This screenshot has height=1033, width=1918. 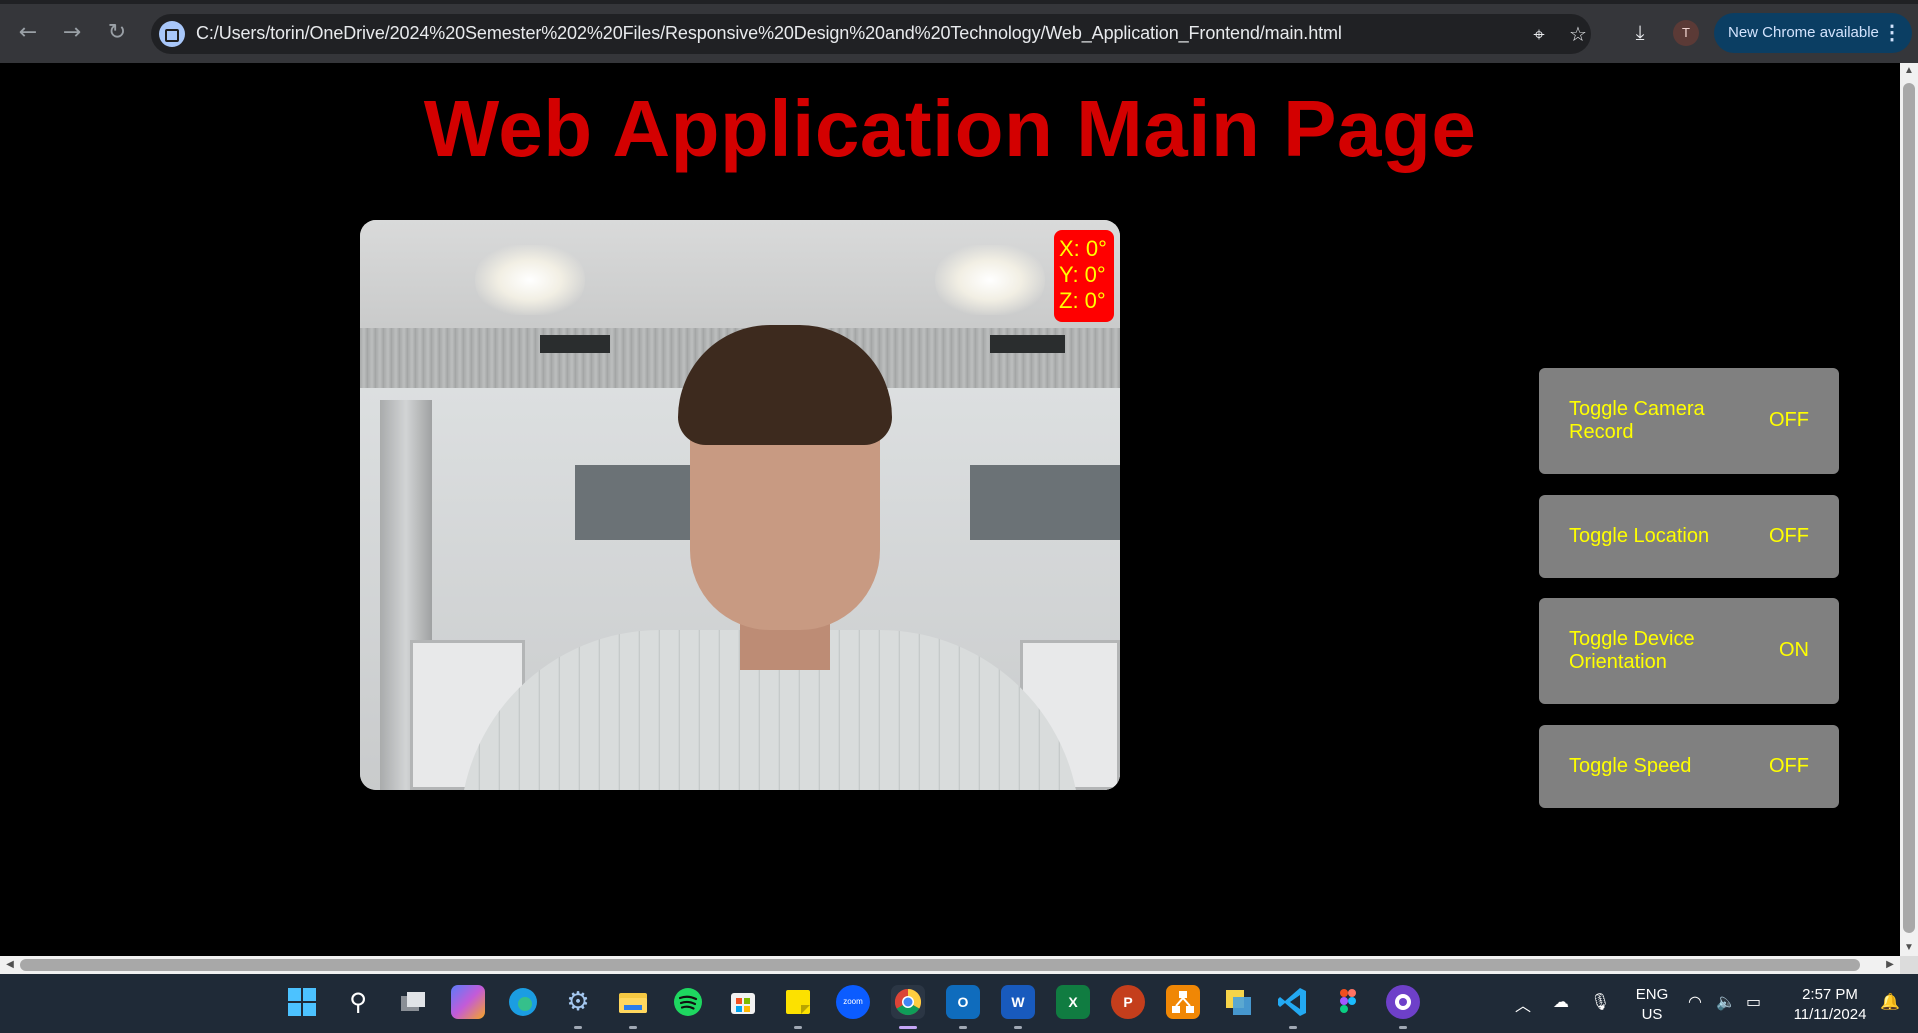 I want to click on clock-date: 11/11/2024, so click(x=1830, y=1014).